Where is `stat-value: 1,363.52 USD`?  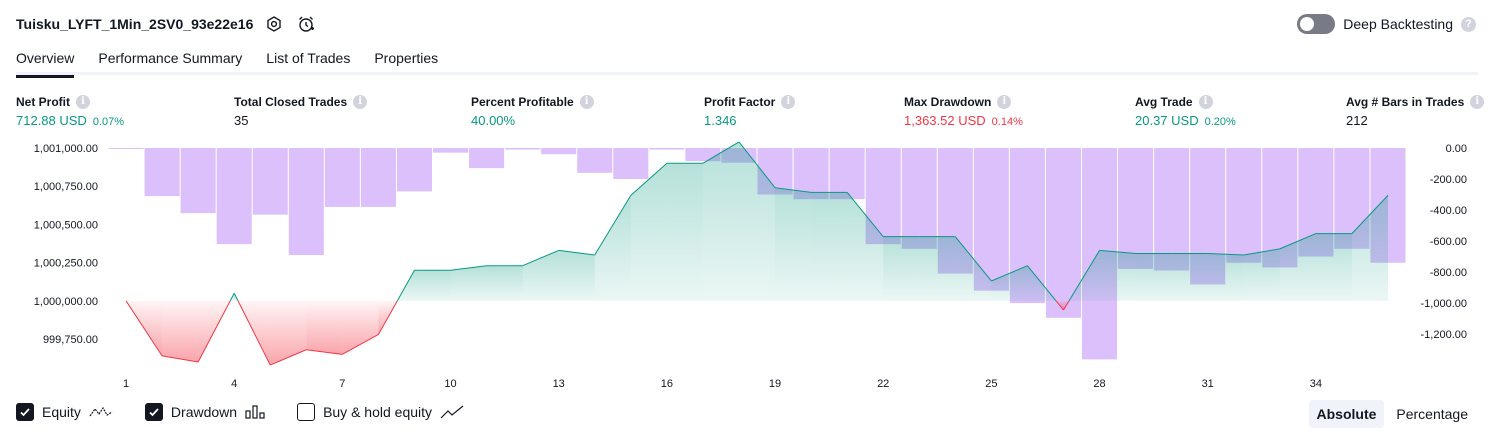 stat-value: 1,363.52 USD is located at coordinates (945, 120).